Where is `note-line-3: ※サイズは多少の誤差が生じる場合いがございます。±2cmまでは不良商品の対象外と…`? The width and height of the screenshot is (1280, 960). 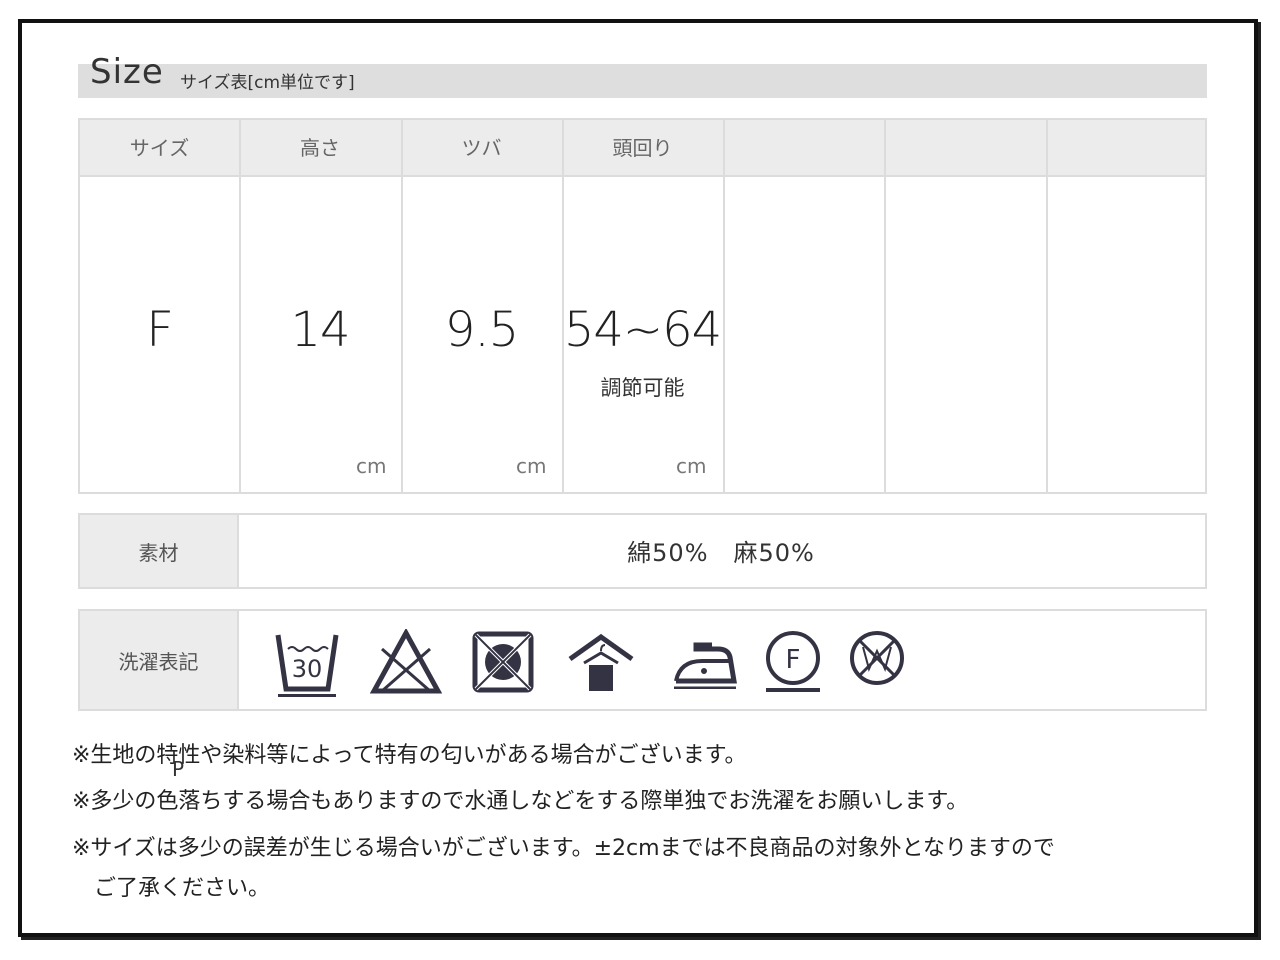
note-line-3: ※サイズは多少の誤差が生じる場合いがございます。±2cmまでは不良商品の対象外と… is located at coordinates (563, 848).